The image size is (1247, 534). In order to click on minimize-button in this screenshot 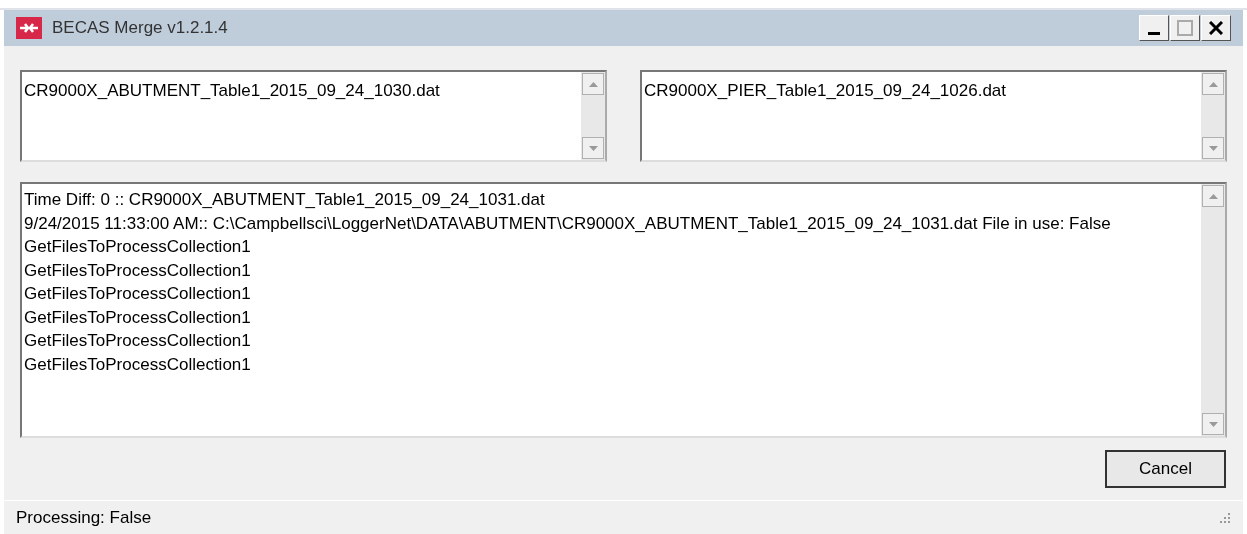, I will do `click(1154, 28)`.